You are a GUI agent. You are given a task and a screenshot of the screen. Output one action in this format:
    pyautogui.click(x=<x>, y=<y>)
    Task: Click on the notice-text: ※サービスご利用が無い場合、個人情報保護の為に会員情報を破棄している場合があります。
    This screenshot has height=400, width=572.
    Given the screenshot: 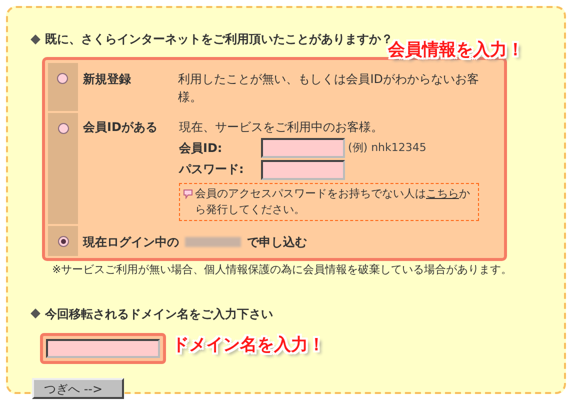 What is the action you would take?
    pyautogui.click(x=283, y=270)
    